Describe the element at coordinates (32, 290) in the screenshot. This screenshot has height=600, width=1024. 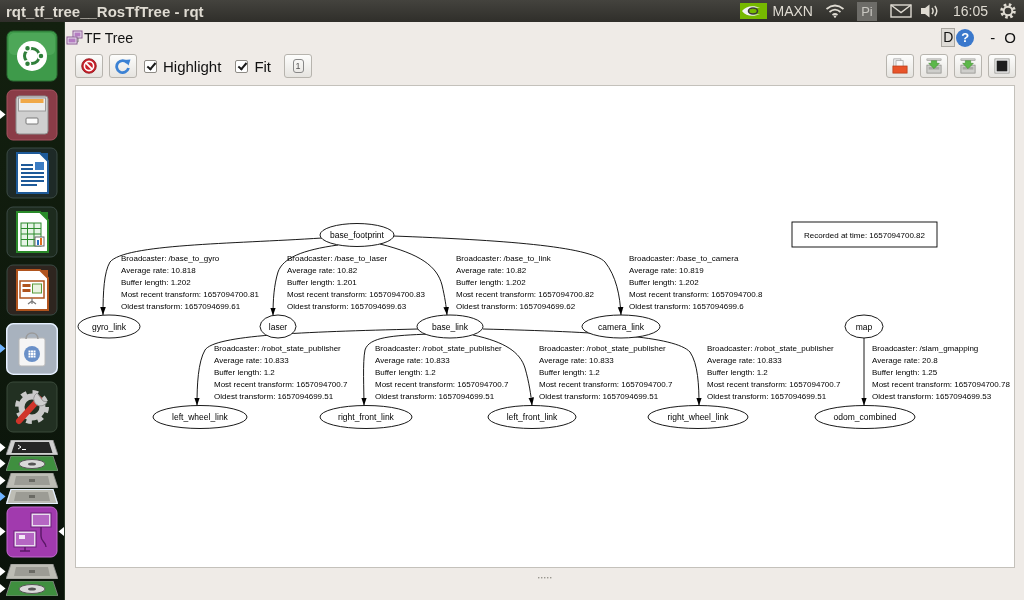
I see `presentation-icon` at that location.